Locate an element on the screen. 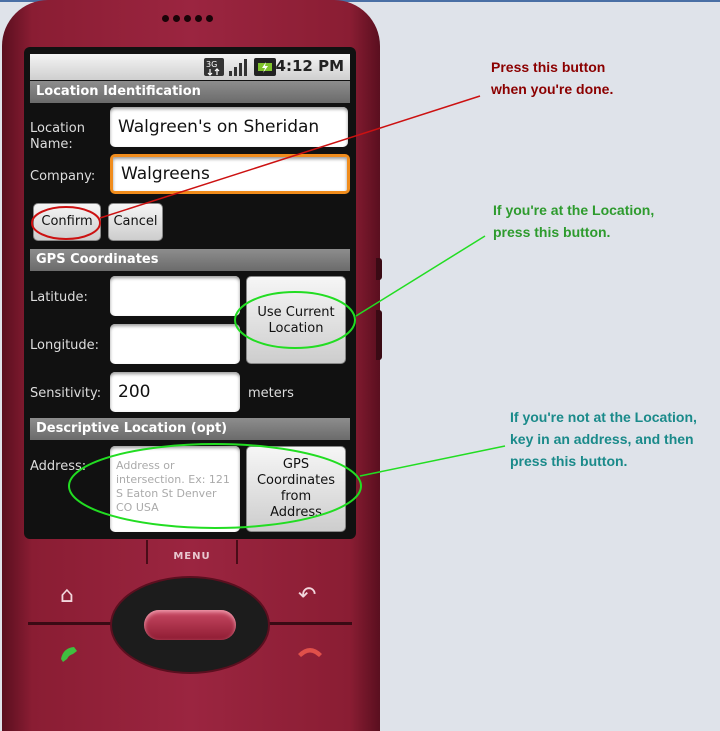 The image size is (720, 731). address-pointer-line is located at coordinates (432, 461).